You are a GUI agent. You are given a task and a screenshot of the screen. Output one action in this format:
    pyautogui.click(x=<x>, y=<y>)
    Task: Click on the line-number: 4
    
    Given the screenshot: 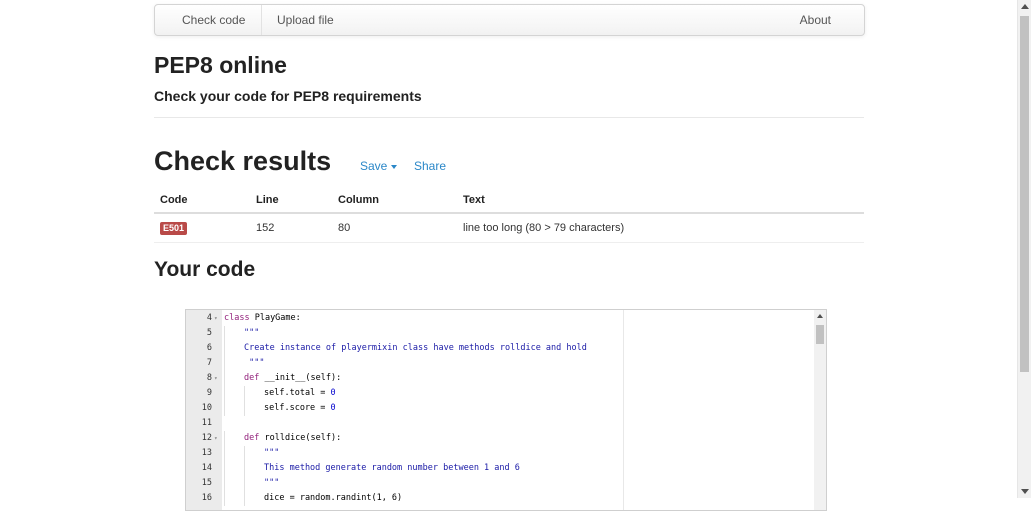 What is the action you would take?
    pyautogui.click(x=209, y=318)
    